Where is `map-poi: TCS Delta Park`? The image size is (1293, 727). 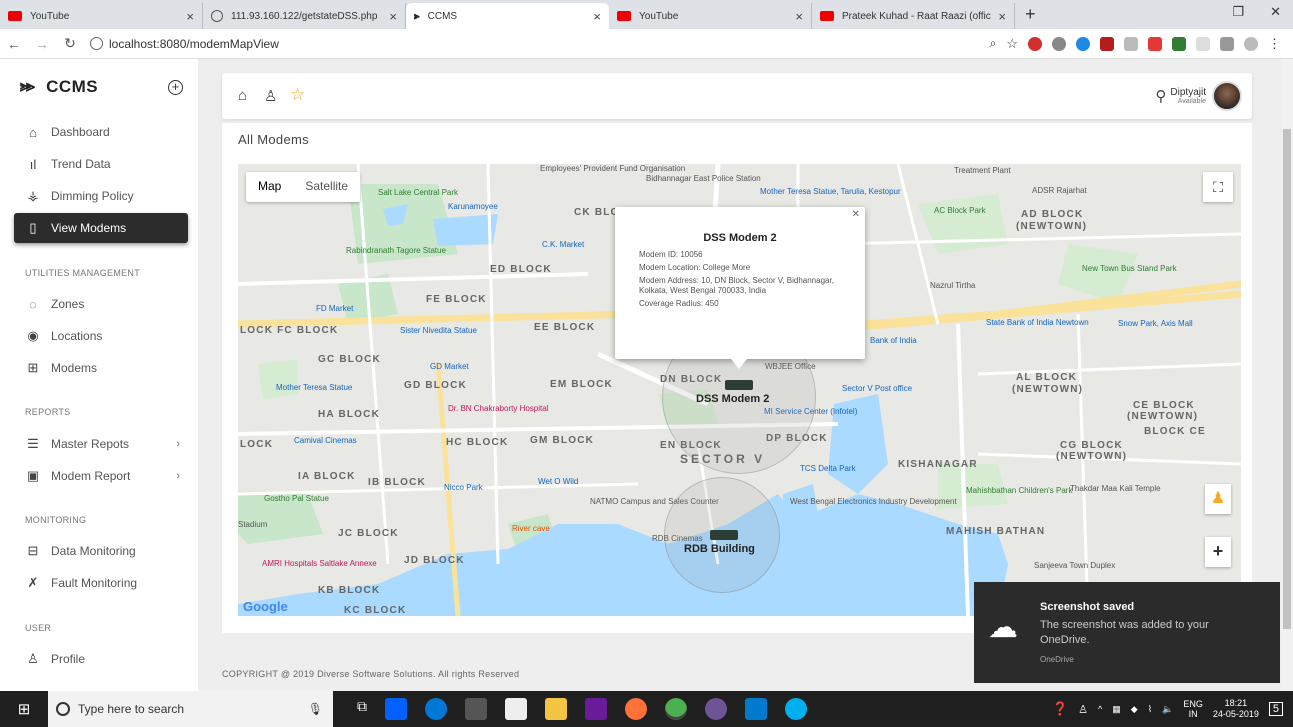 map-poi: TCS Delta Park is located at coordinates (828, 468).